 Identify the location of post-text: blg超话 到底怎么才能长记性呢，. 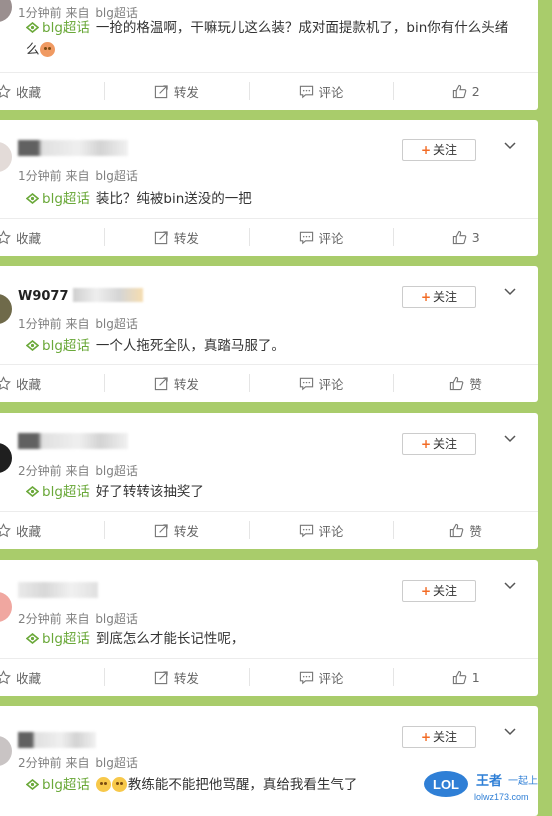
(273, 639).